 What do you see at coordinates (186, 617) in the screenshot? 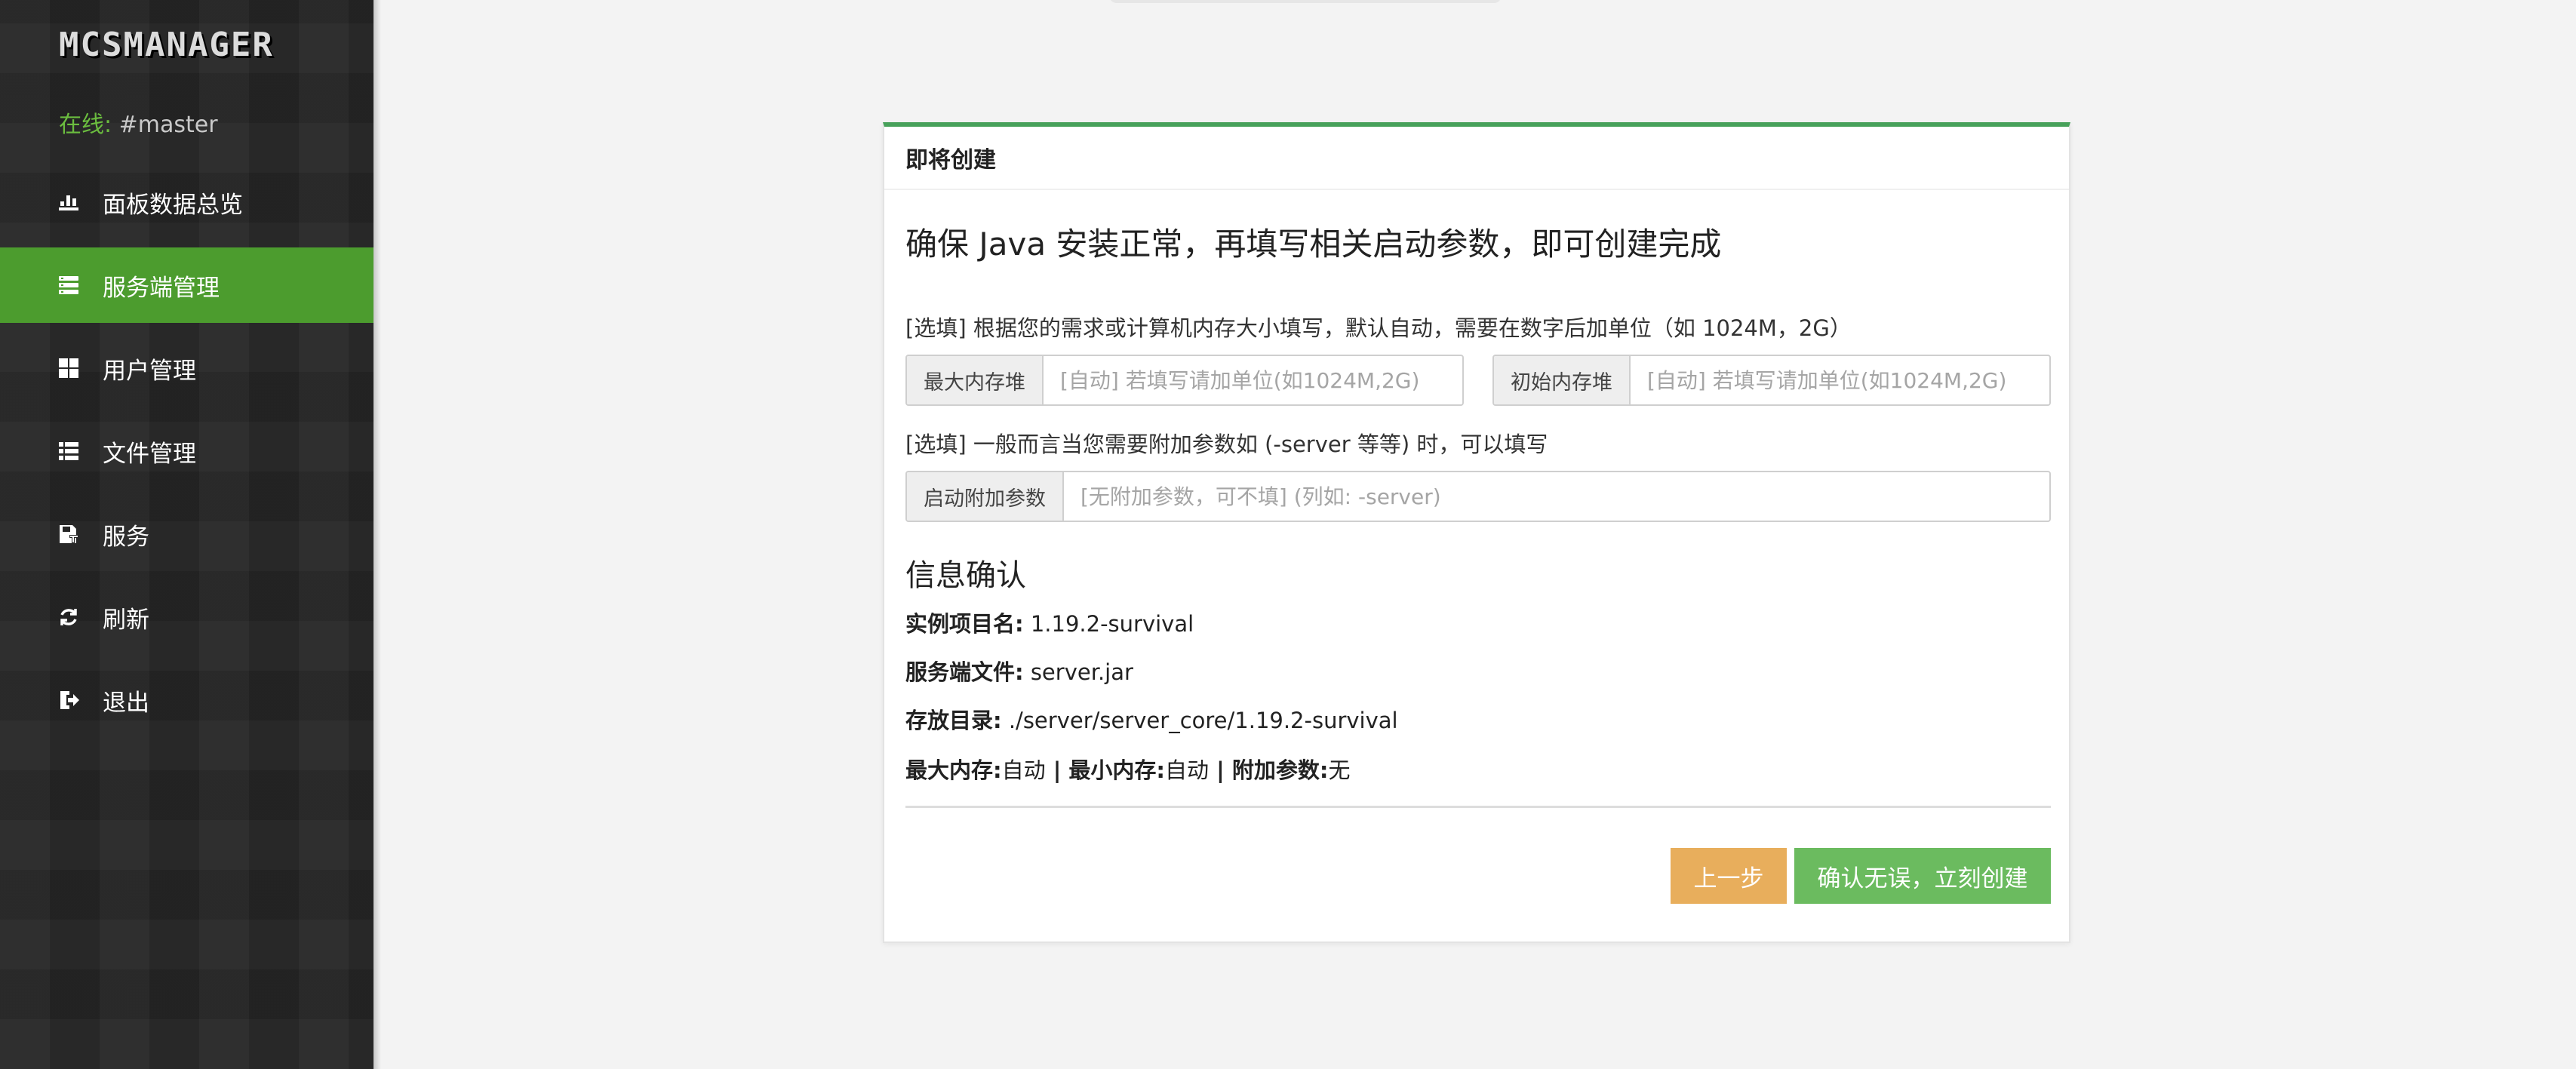
I see `sidebar-item-refresh: 刷新` at bounding box center [186, 617].